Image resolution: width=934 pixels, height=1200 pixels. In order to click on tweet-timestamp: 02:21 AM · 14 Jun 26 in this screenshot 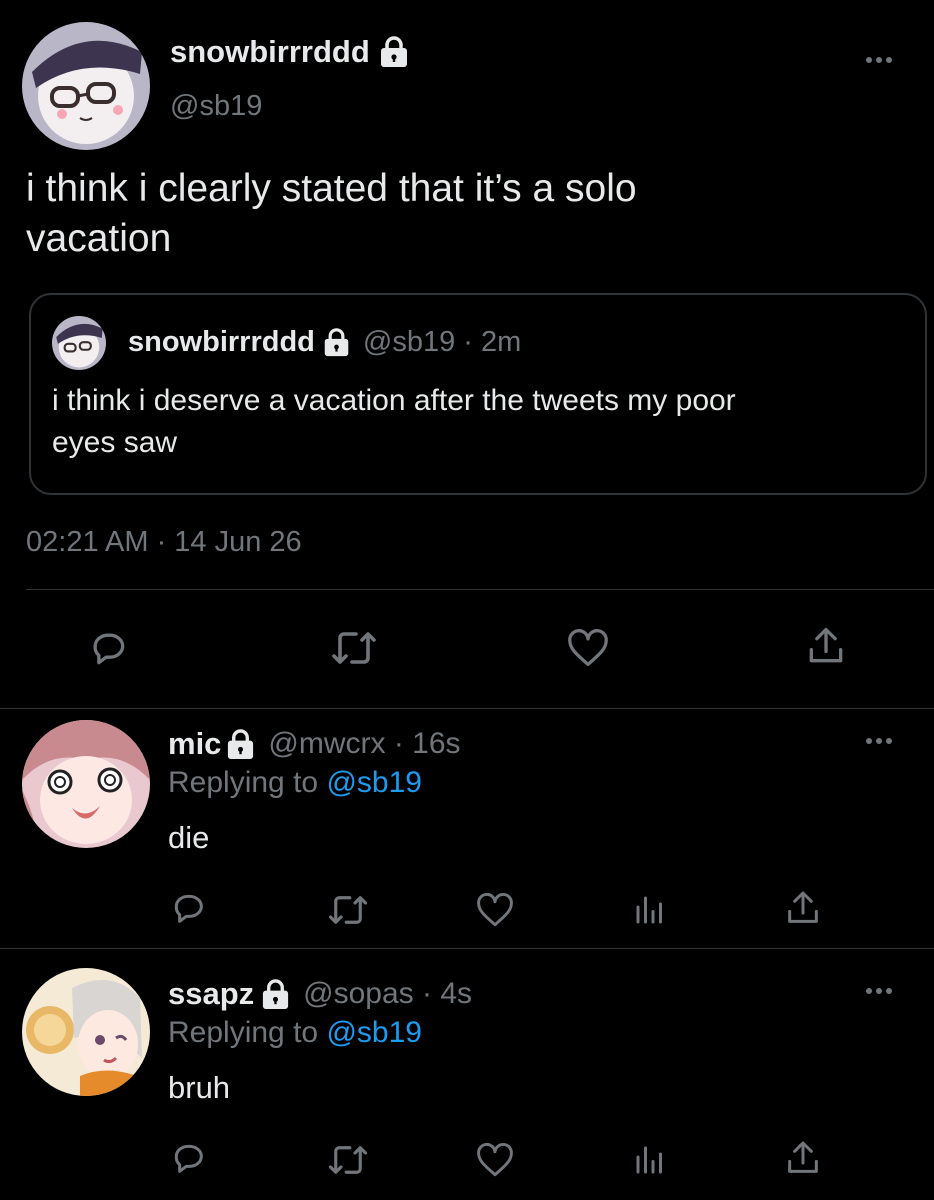, I will do `click(164, 542)`.